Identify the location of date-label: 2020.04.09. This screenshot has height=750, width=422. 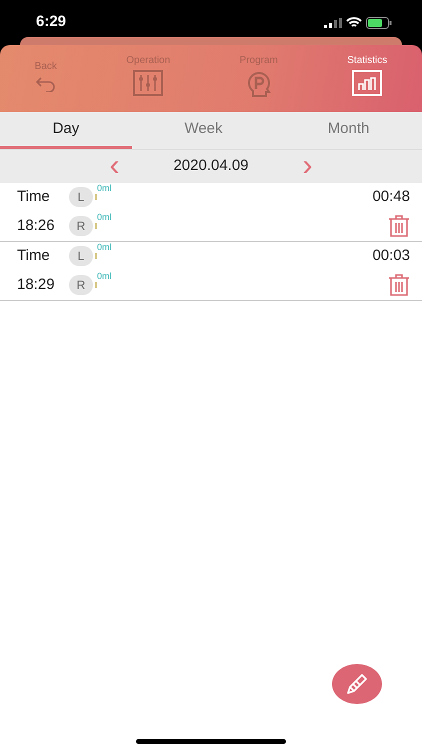
(211, 166).